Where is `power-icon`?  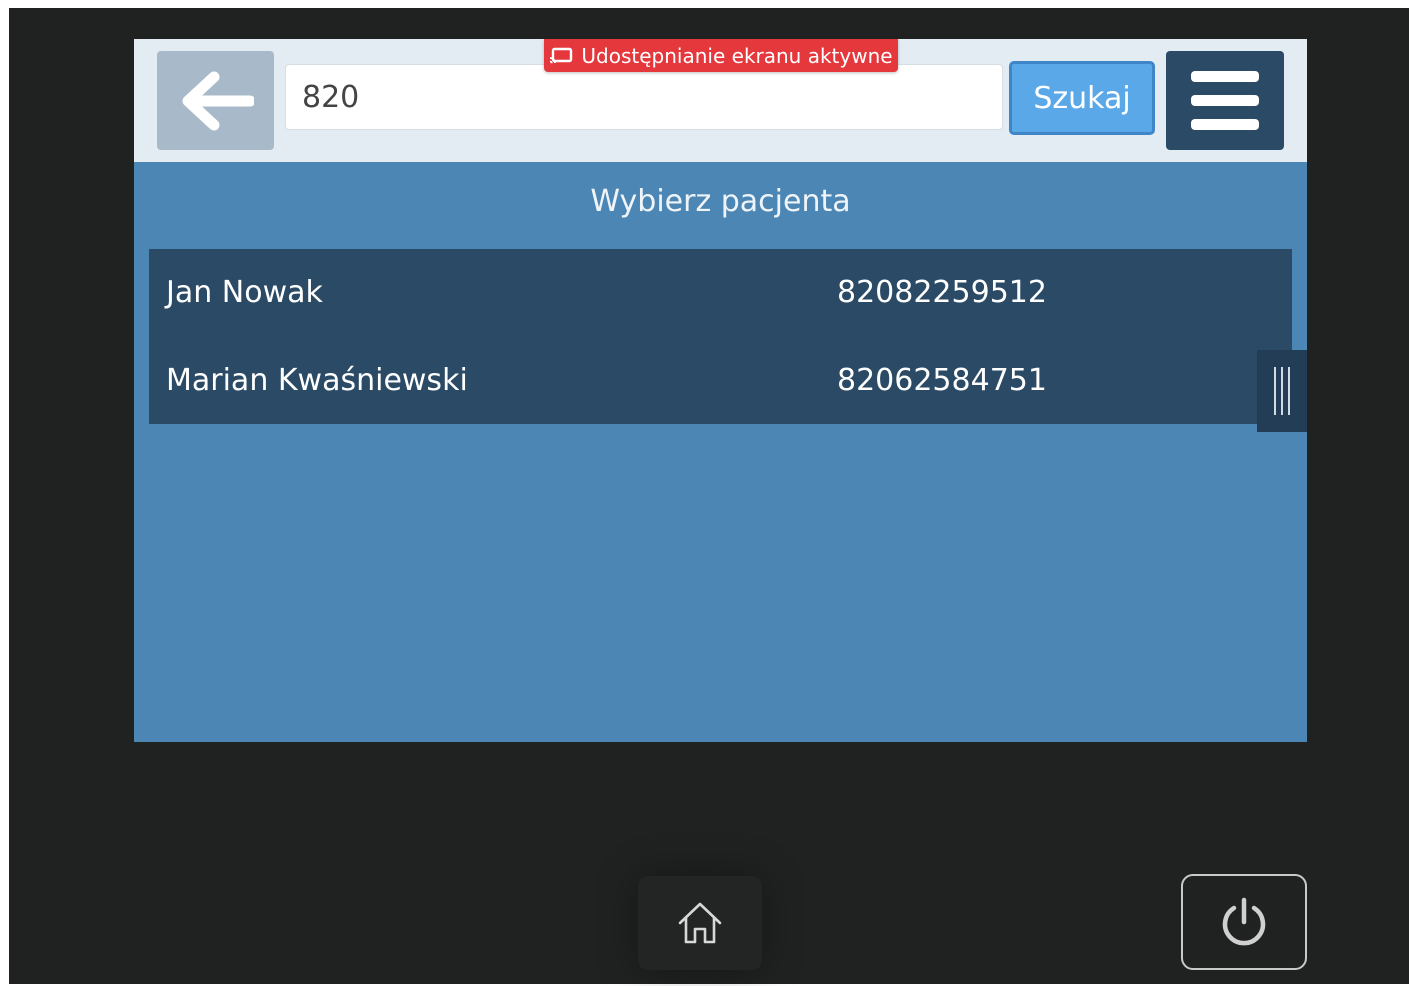
power-icon is located at coordinates (1244, 921).